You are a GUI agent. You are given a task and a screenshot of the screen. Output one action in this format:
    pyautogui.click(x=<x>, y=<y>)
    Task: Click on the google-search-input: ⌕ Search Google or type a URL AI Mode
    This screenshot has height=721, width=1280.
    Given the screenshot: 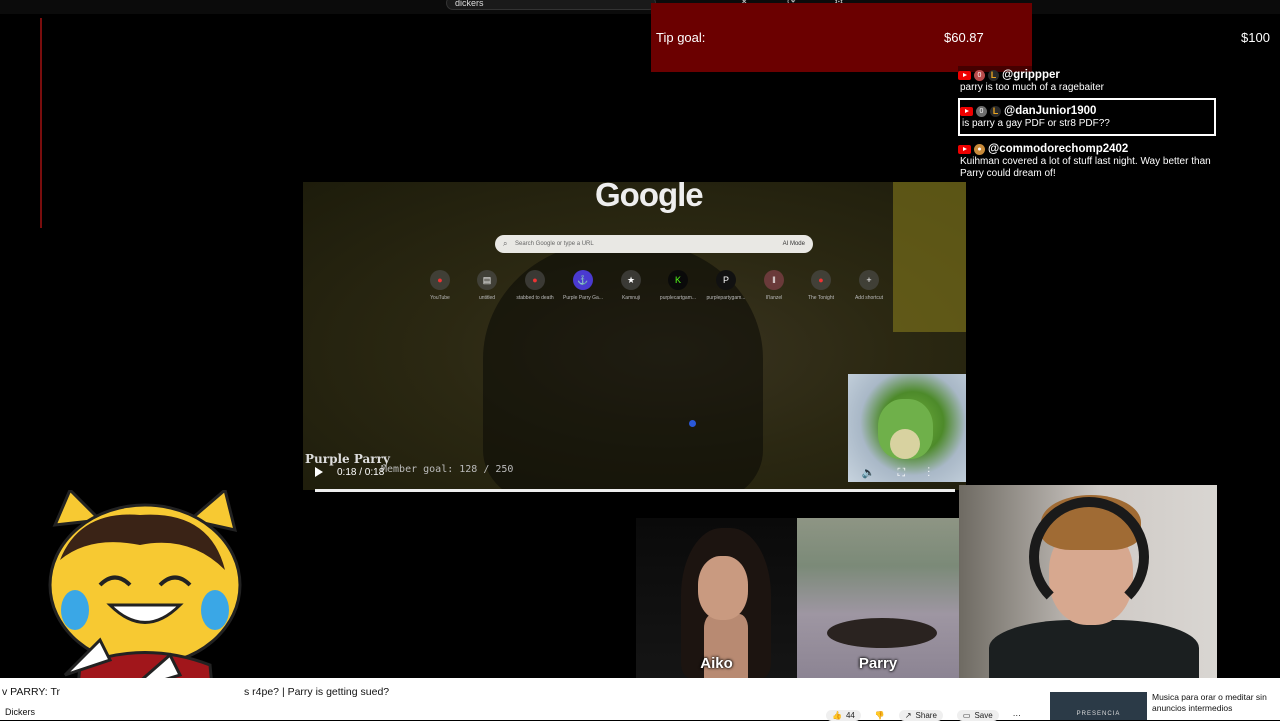 What is the action you would take?
    pyautogui.click(x=654, y=244)
    